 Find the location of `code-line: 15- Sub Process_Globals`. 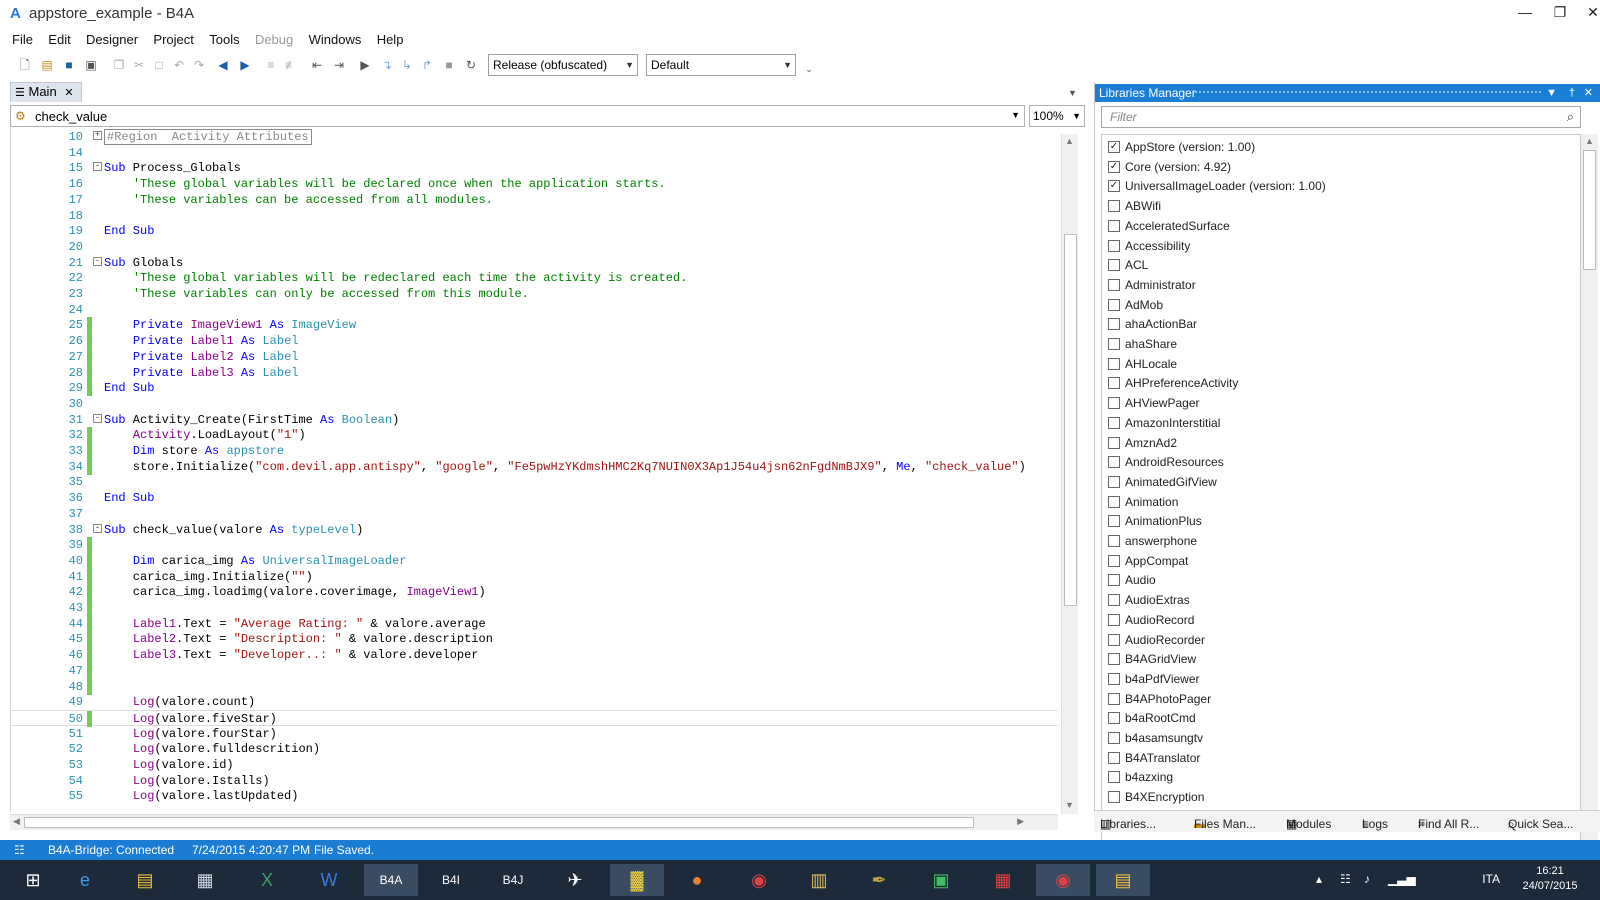

code-line: 15- Sub Process_Globals is located at coordinates (534, 168).